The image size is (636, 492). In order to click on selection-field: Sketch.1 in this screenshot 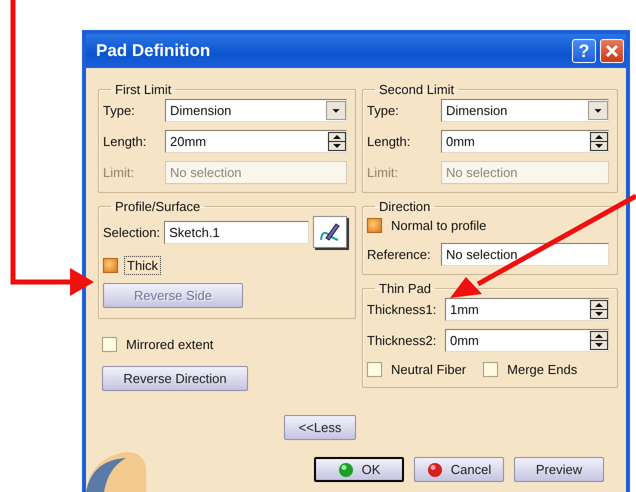, I will do `click(236, 232)`.